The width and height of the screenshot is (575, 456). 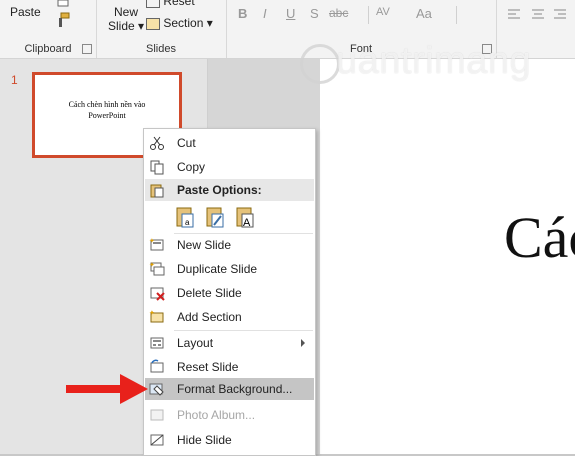 I want to click on reset-icon, so click(x=153, y=4).